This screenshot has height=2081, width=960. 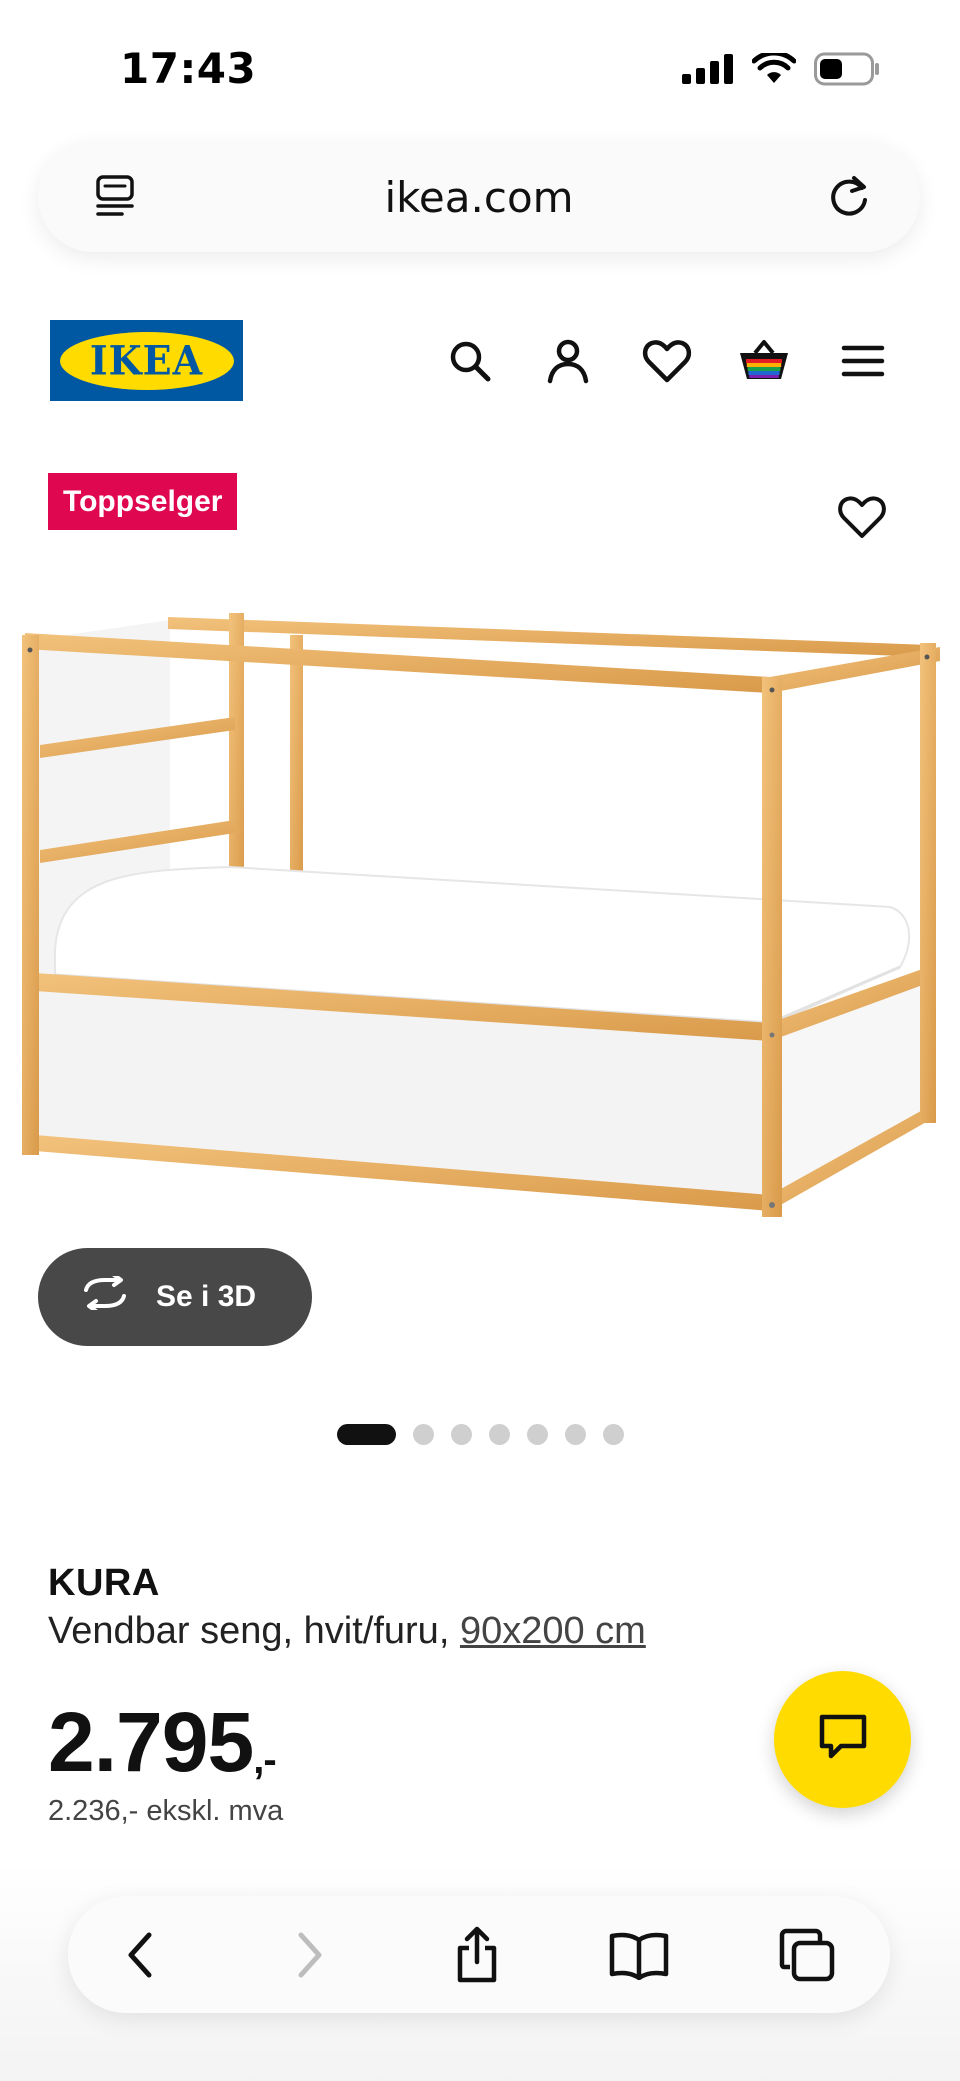 What do you see at coordinates (862, 520) in the screenshot?
I see `favourite-heart-icon` at bounding box center [862, 520].